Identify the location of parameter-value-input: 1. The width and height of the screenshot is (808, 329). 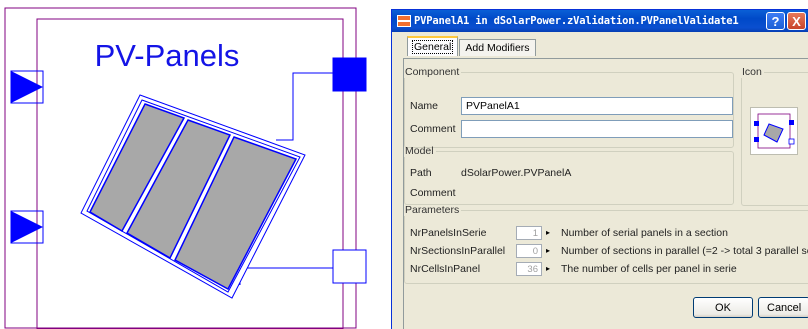
(529, 233).